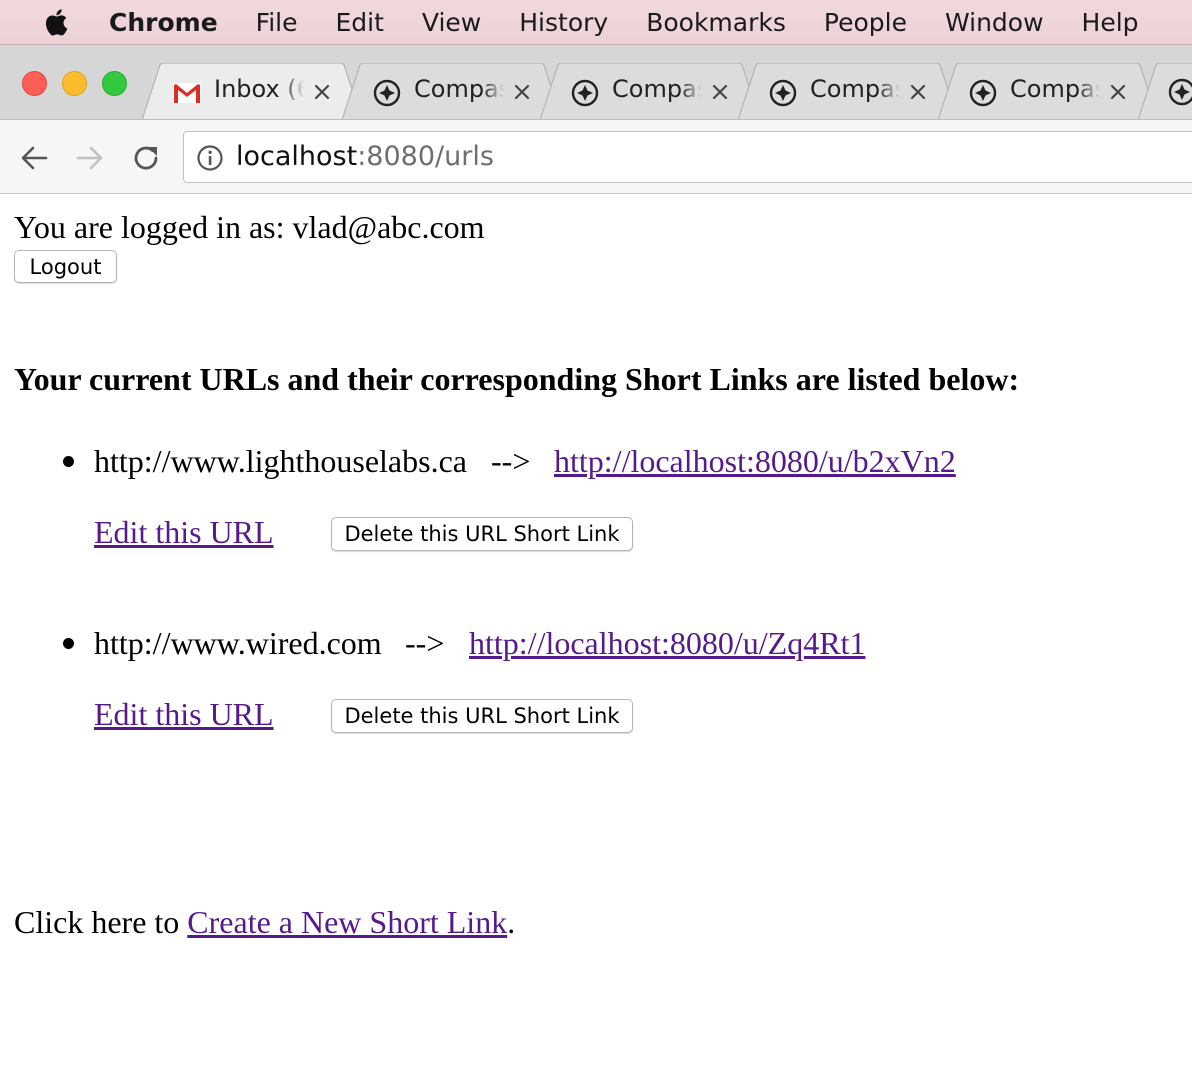  I want to click on long-url: http://www.wired.com, so click(238, 643).